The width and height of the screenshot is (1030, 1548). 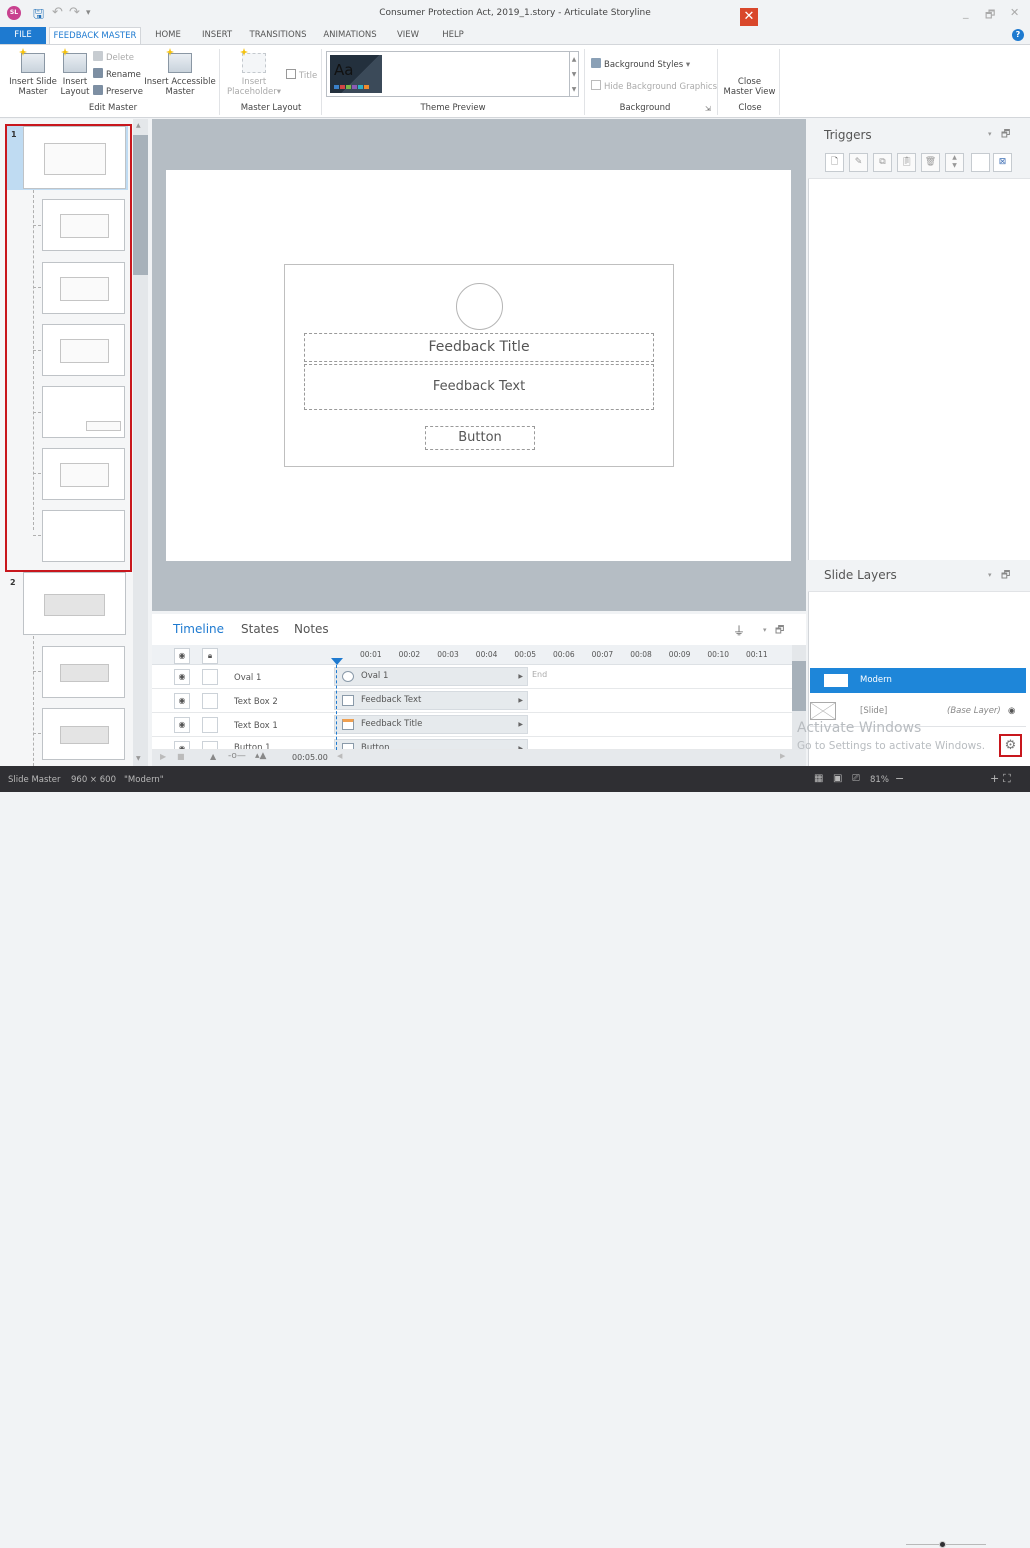 I want to click on zoom-slider-track, so click(x=946, y=1544).